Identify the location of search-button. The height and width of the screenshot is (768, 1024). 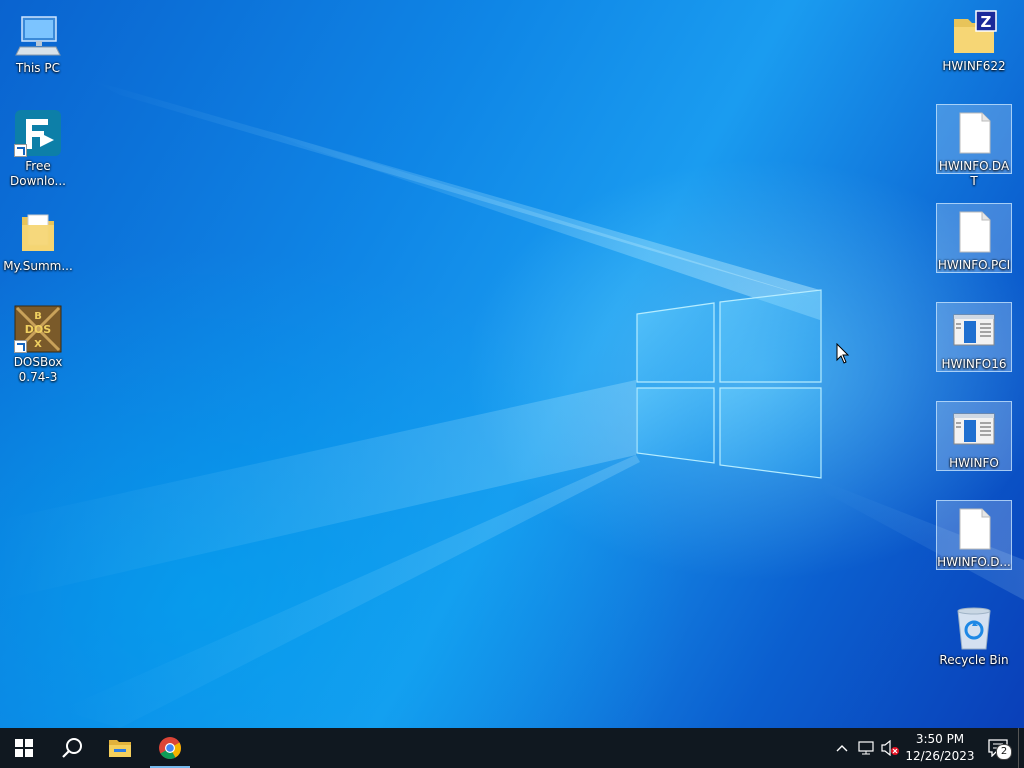
(72, 748).